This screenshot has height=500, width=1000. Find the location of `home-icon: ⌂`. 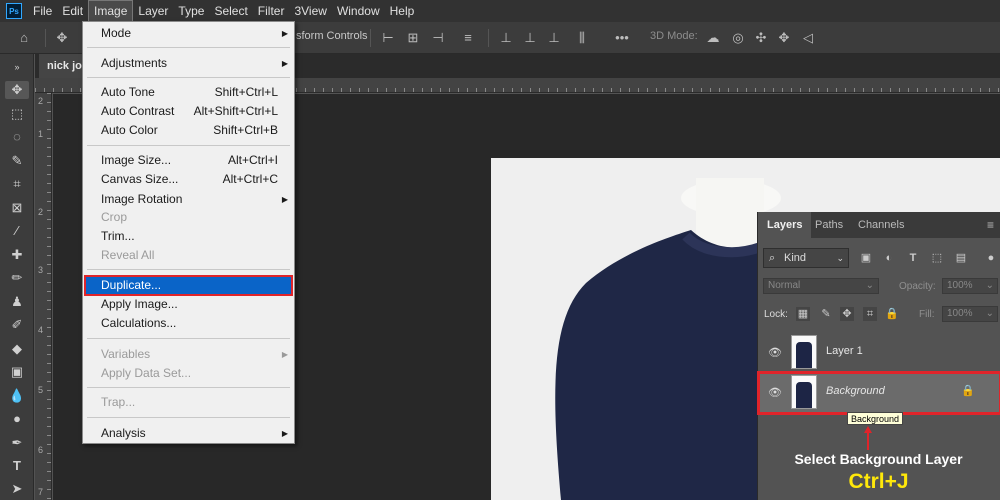

home-icon: ⌂ is located at coordinates (24, 38).